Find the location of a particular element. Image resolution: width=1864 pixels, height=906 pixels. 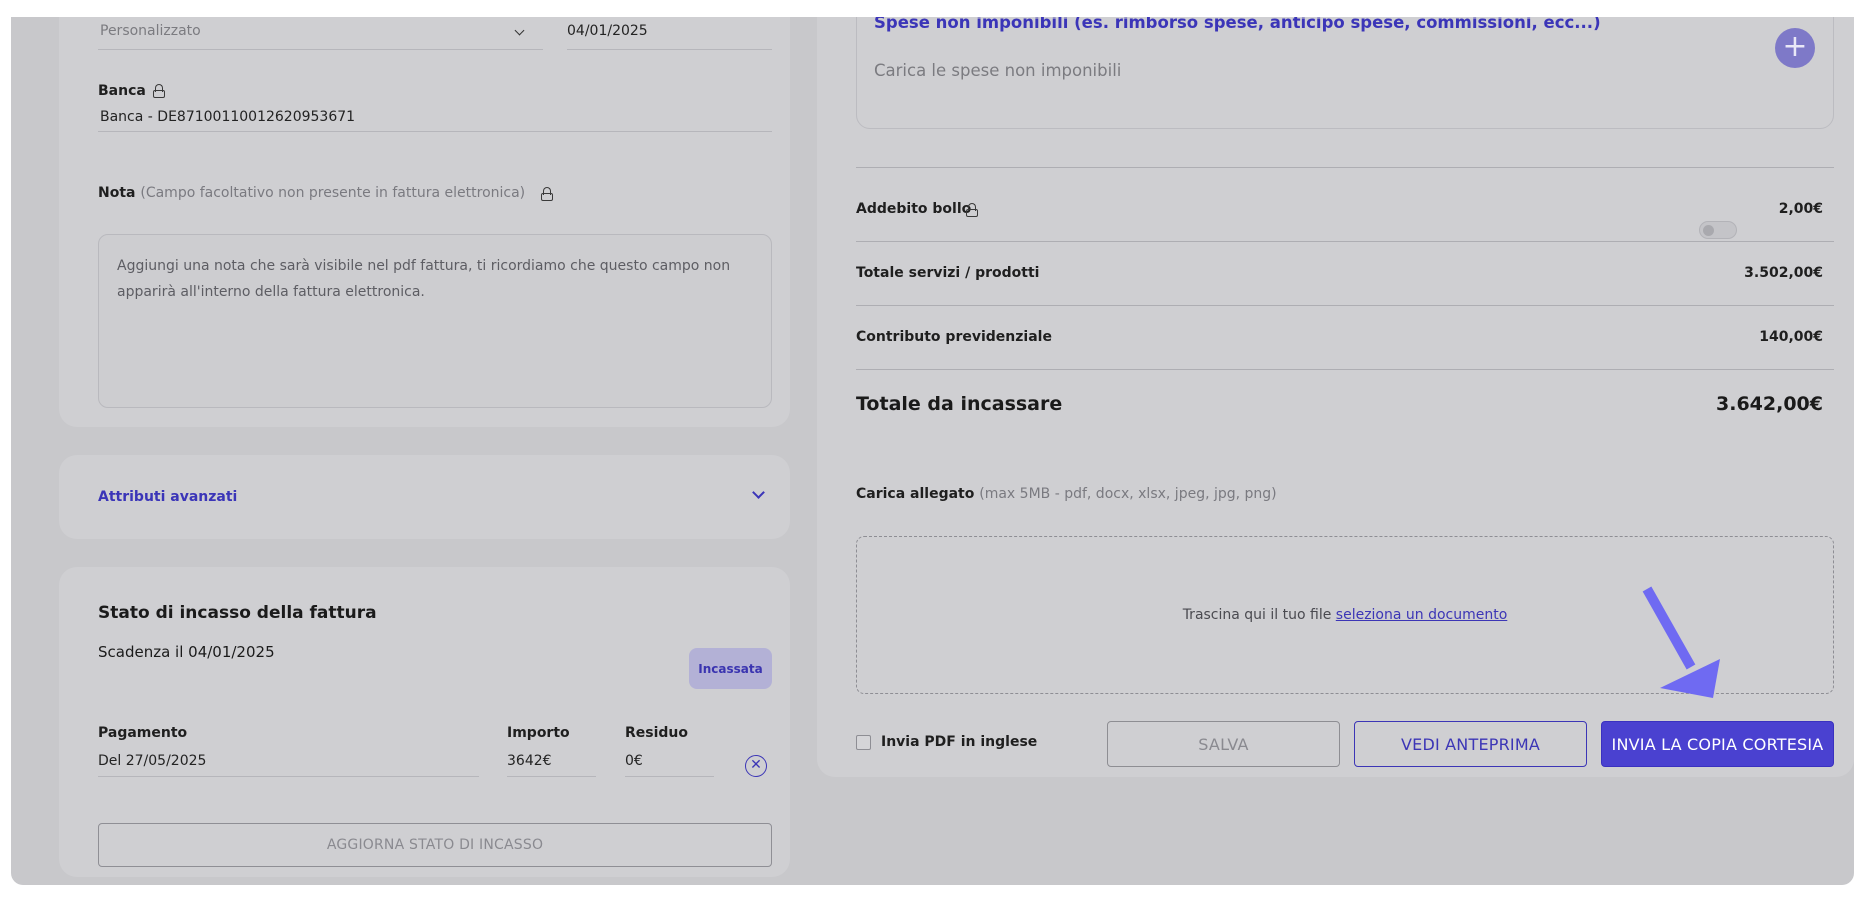

save-button: SALVA is located at coordinates (1223, 744).